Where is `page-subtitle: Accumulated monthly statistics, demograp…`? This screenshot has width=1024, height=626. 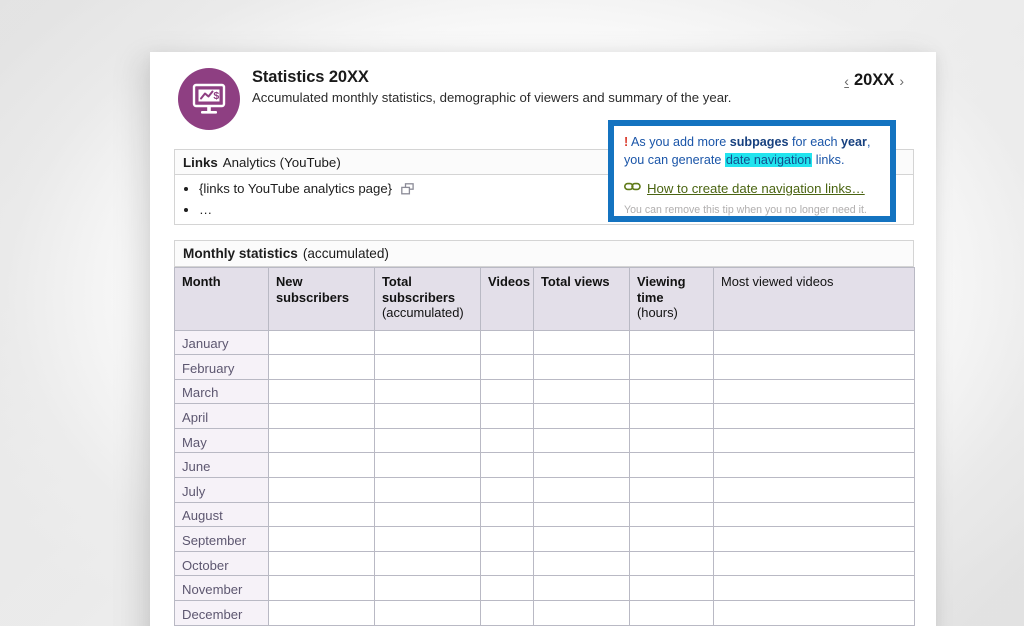
page-subtitle: Accumulated monthly statistics, demograp… is located at coordinates (492, 97).